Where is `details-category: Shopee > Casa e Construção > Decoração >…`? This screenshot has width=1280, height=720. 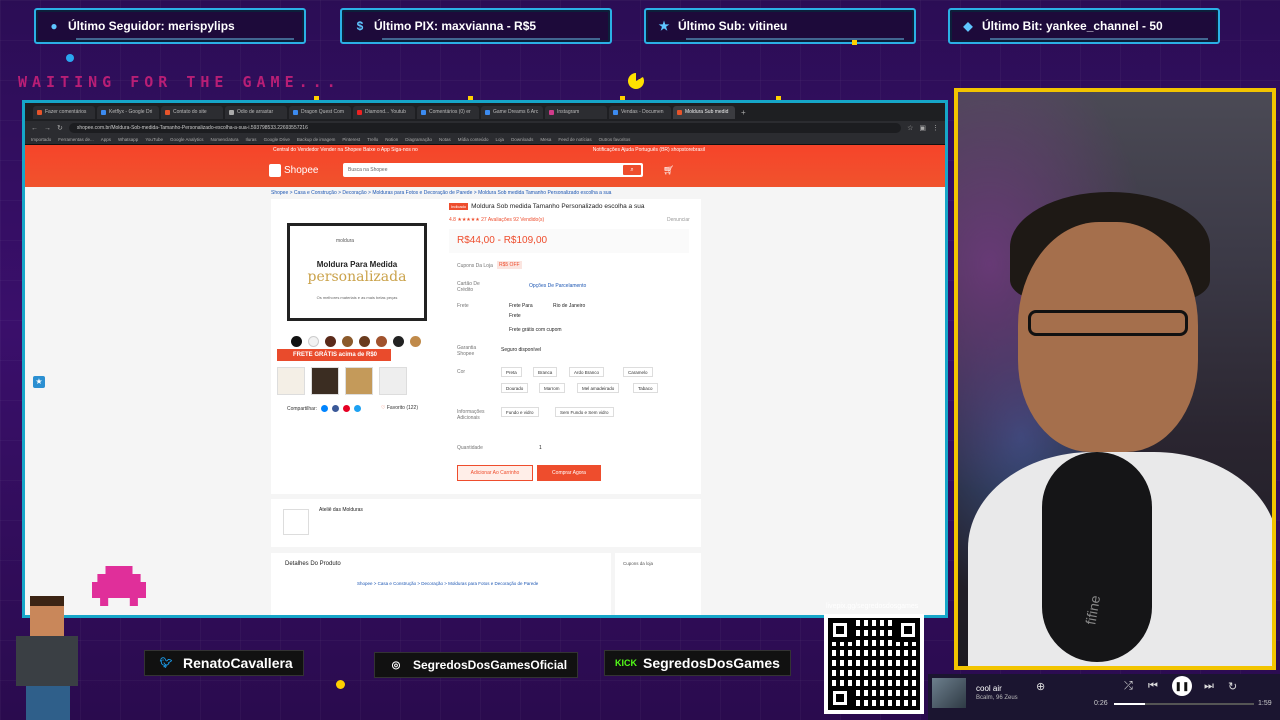
details-category: Shopee > Casa e Construção > Decoração >… is located at coordinates (447, 583).